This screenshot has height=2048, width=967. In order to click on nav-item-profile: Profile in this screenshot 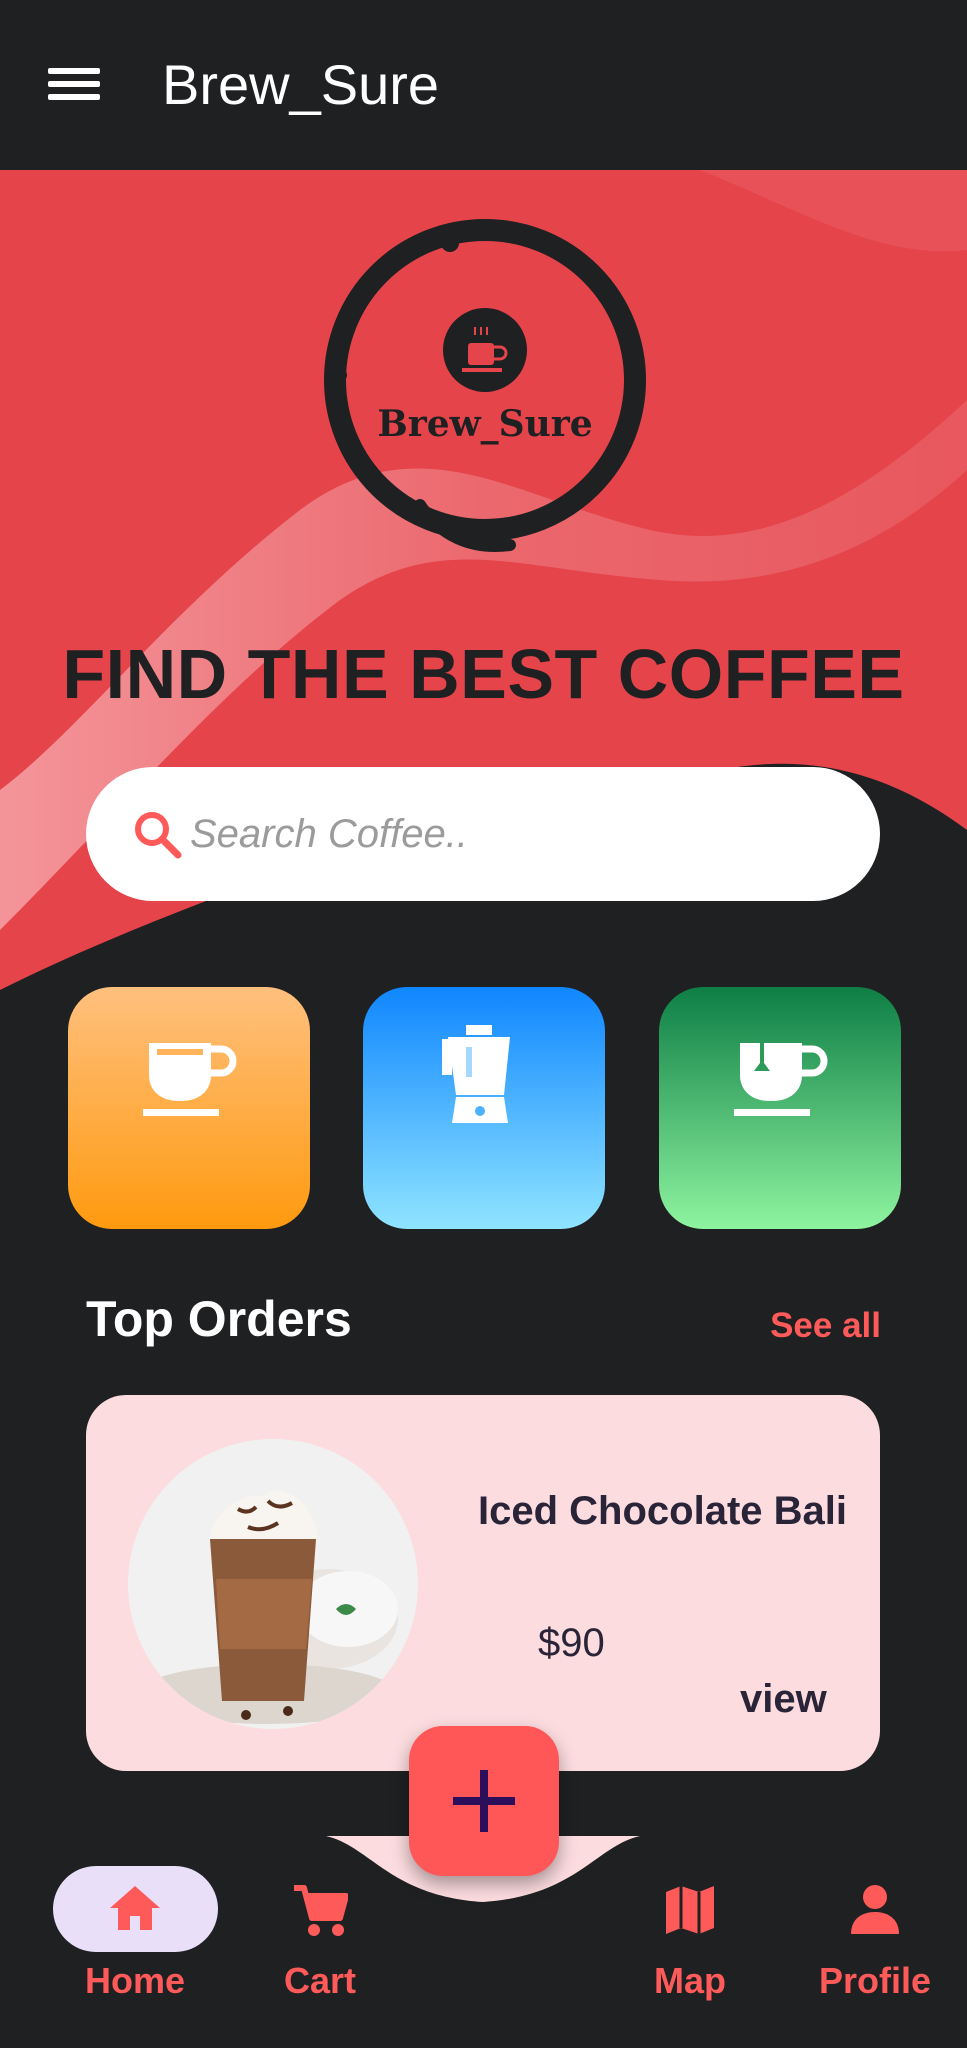, I will do `click(875, 1931)`.